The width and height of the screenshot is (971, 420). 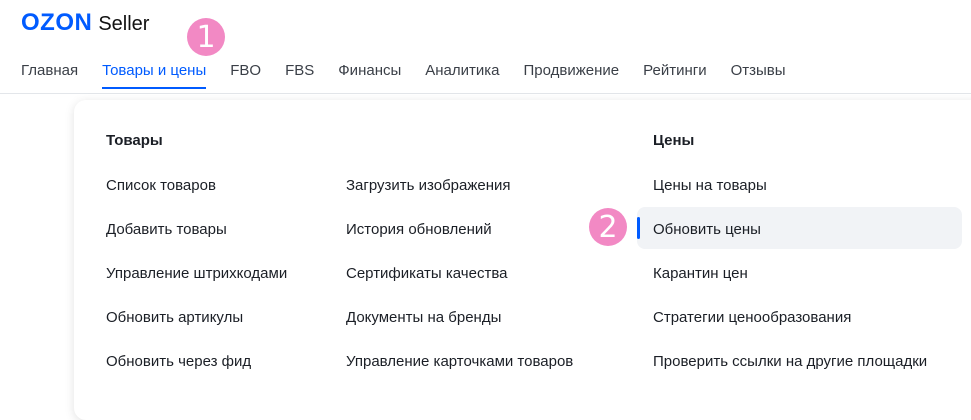 I want to click on nav-item-ratings: Рейтинги, so click(x=674, y=75).